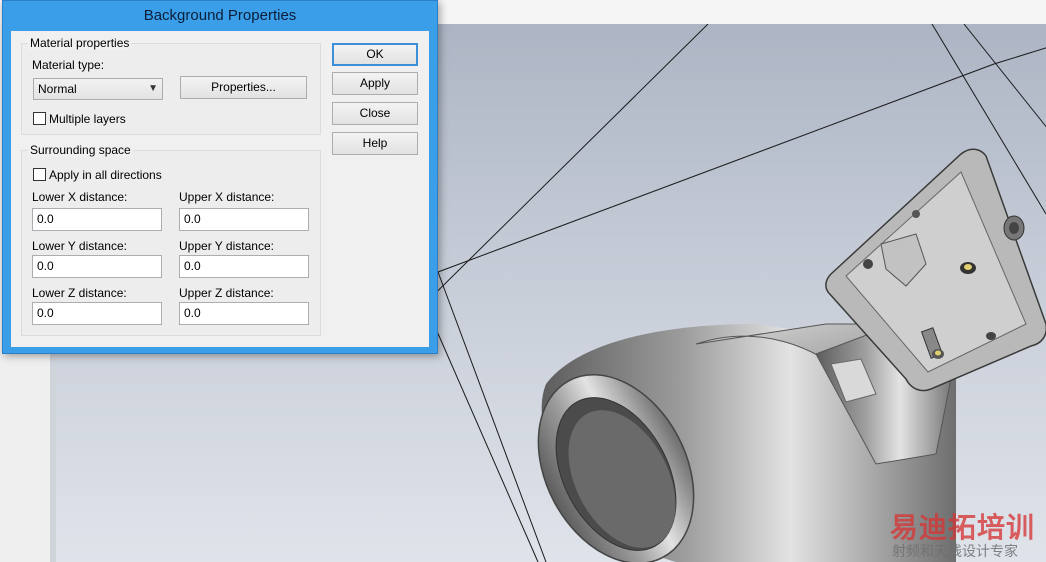  I want to click on watermark-tagline: 射频和天线设计专家, so click(955, 552).